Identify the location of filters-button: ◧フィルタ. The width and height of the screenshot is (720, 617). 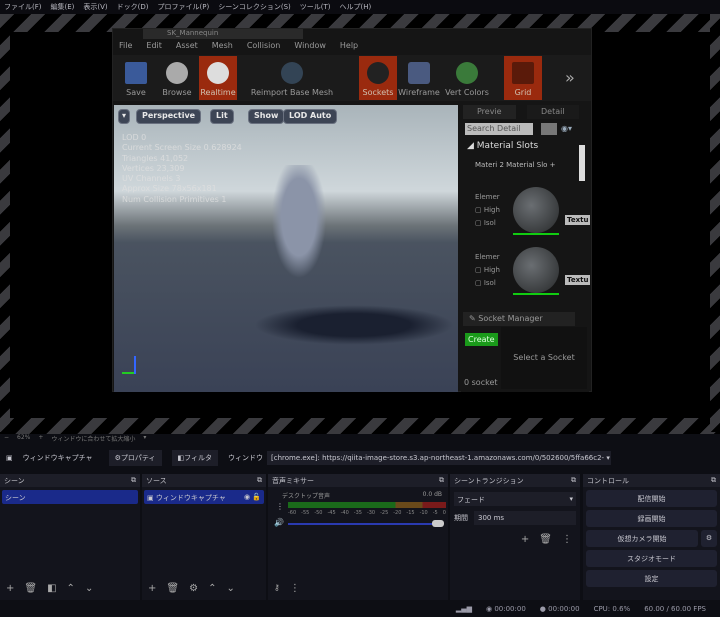
(194, 458).